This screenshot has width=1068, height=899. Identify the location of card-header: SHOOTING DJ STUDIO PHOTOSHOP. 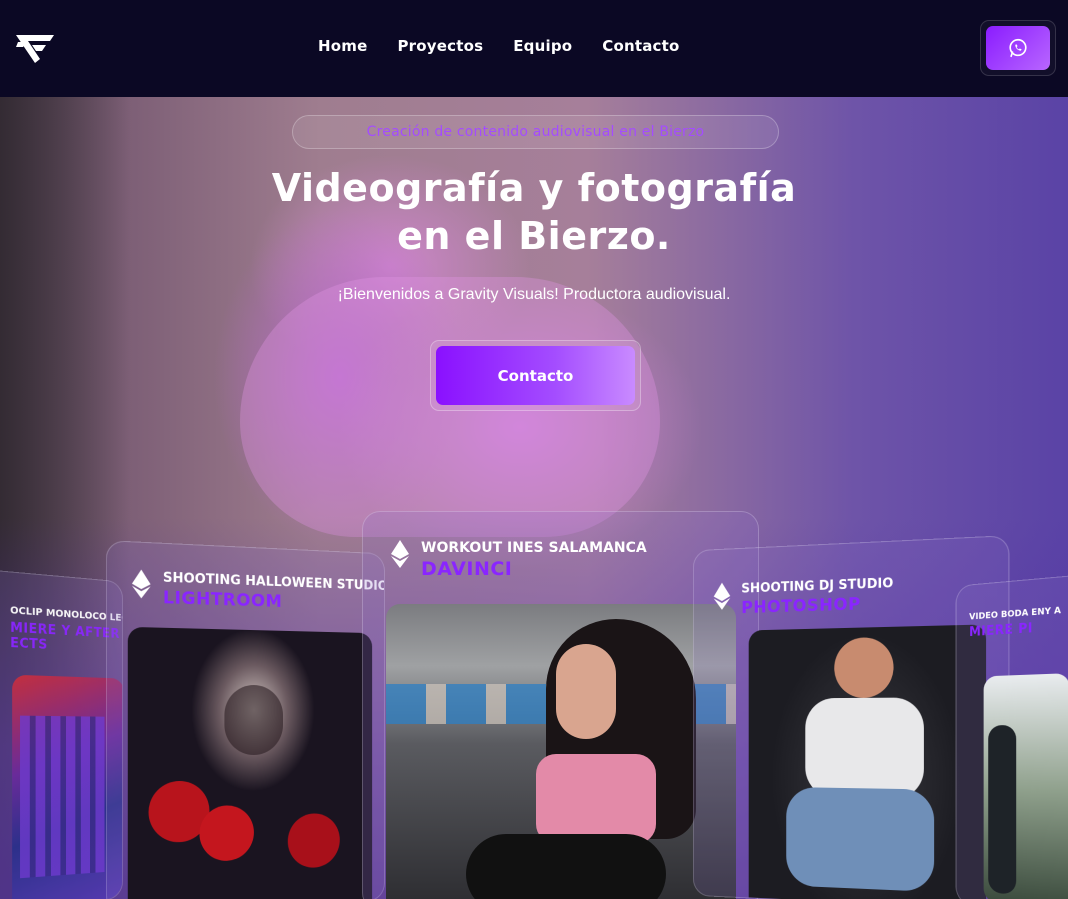
(804, 597).